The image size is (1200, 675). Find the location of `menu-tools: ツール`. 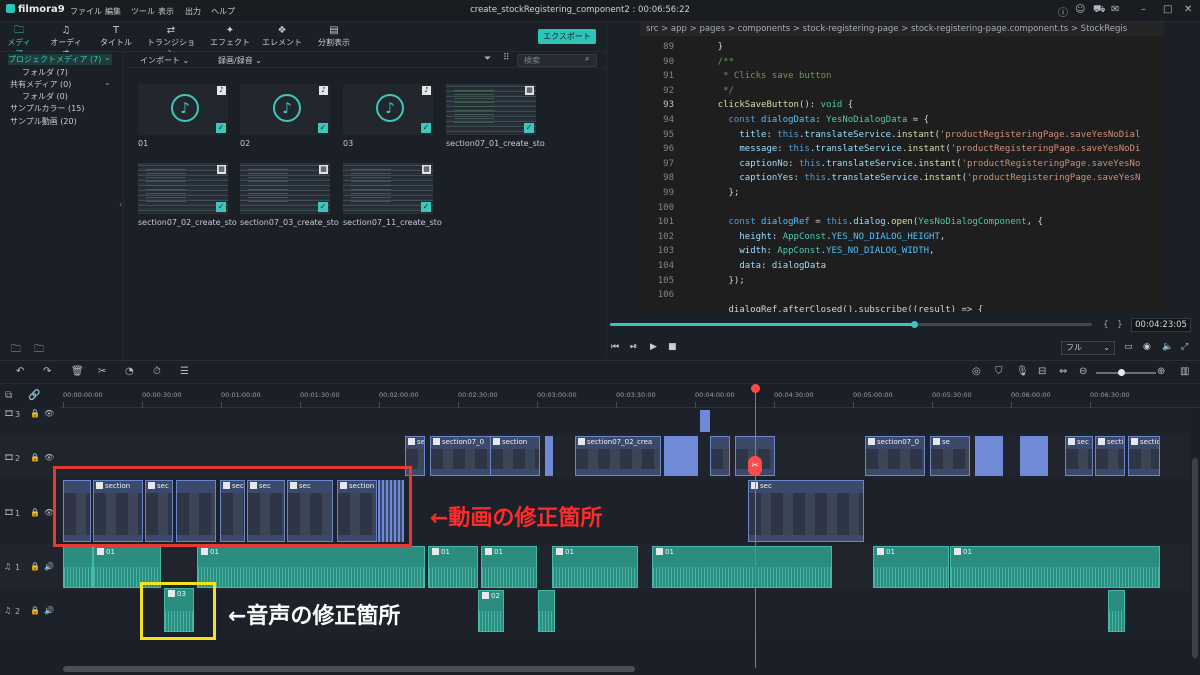

menu-tools: ツール is located at coordinates (143, 11).